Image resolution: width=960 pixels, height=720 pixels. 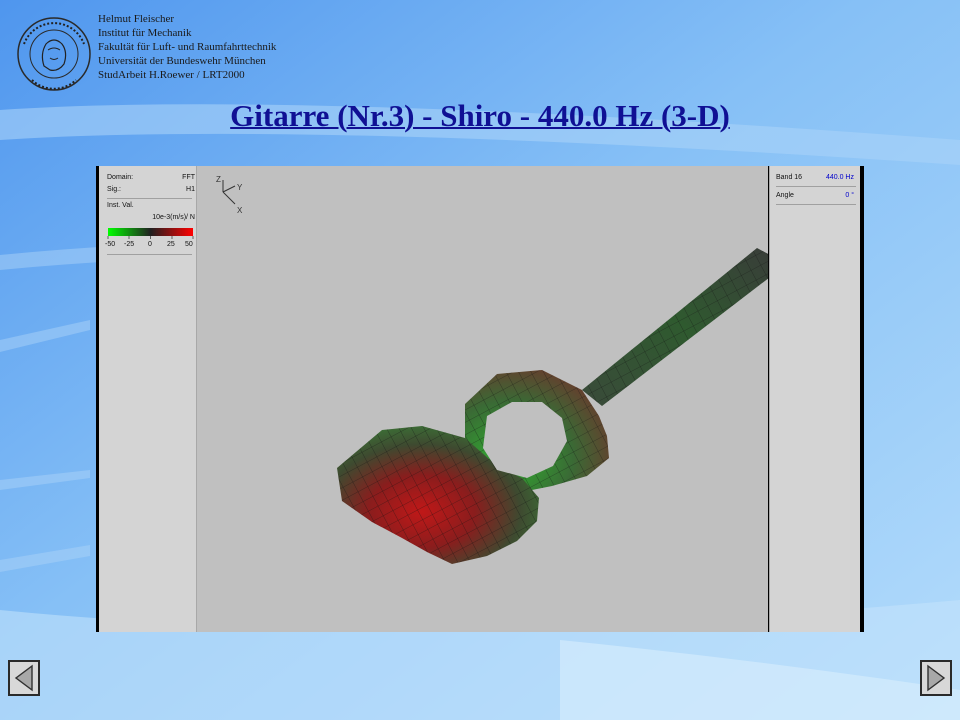 What do you see at coordinates (789, 177) in the screenshot?
I see `band-label: Band 16` at bounding box center [789, 177].